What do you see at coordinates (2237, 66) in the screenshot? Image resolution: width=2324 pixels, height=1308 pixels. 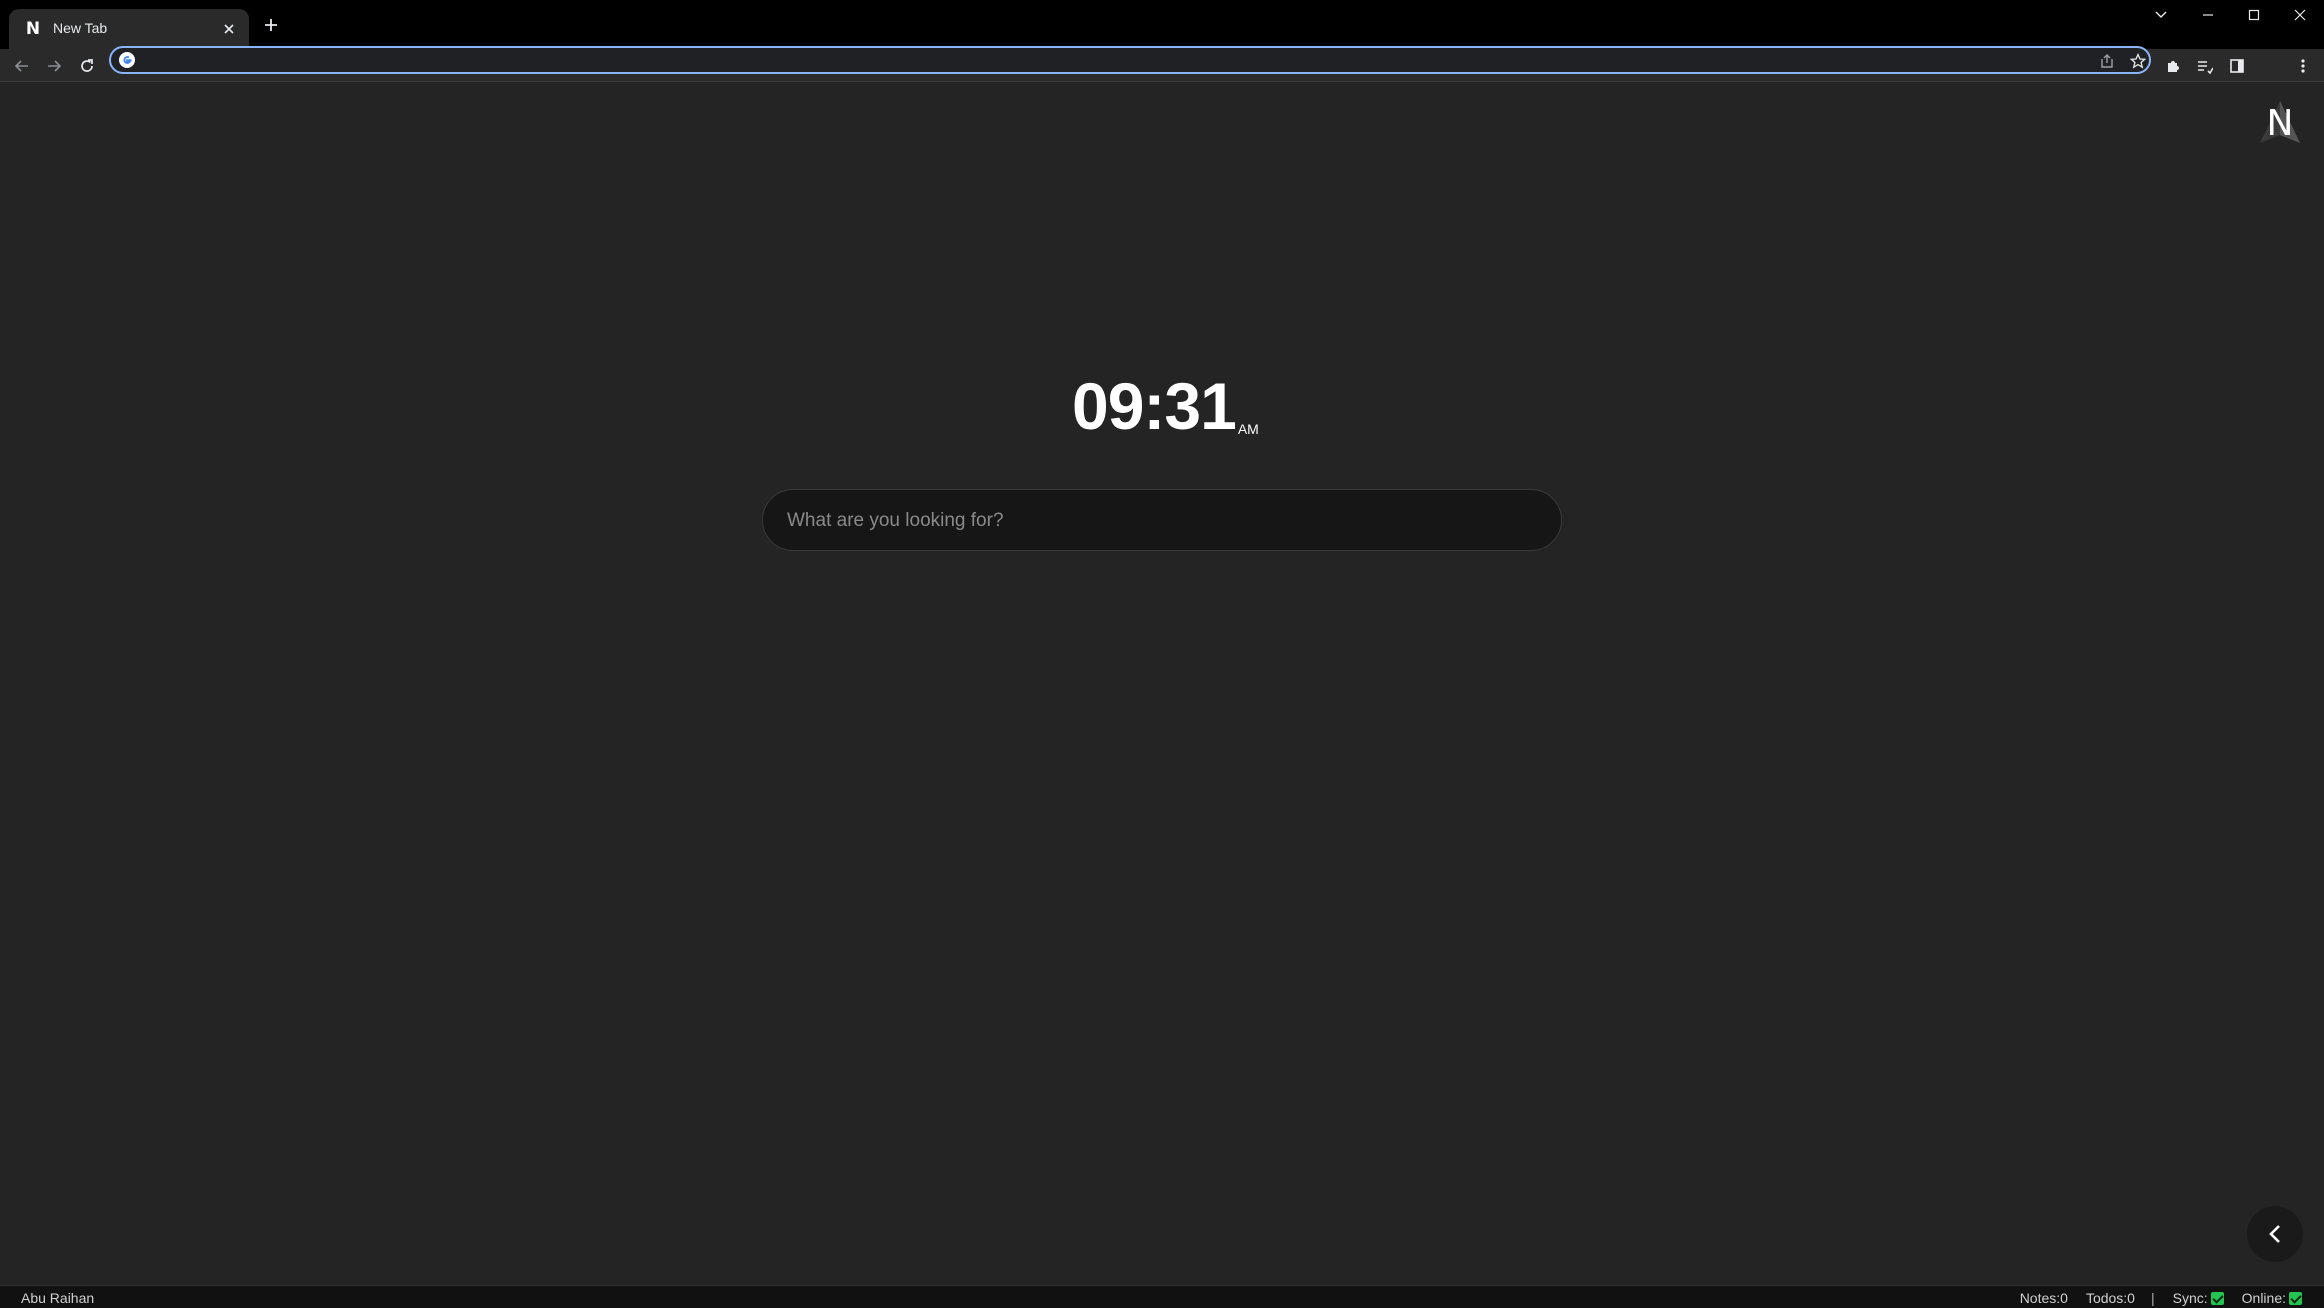 I see `side-panel-icon` at bounding box center [2237, 66].